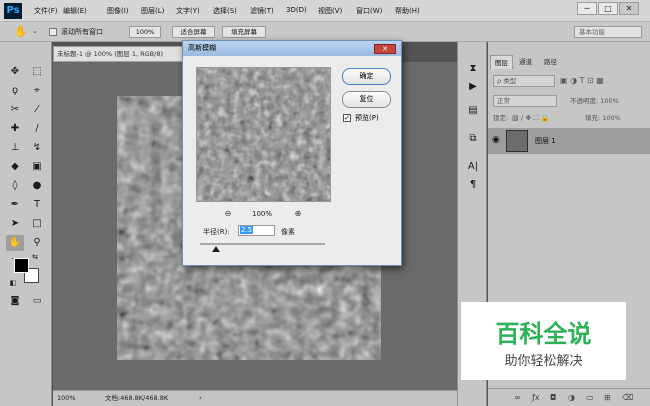  Describe the element at coordinates (35, 257) in the screenshot. I see `swap-colors-icon: ⇆` at that location.